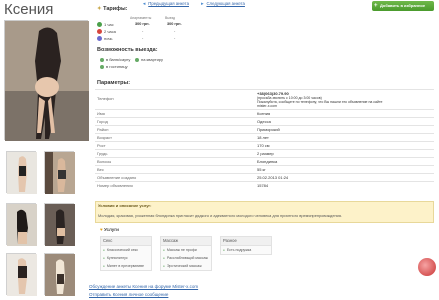 This screenshot has width=439, height=300. What do you see at coordinates (175, 99) in the screenshot?
I see `param-key: Телефон` at bounding box center [175, 99].